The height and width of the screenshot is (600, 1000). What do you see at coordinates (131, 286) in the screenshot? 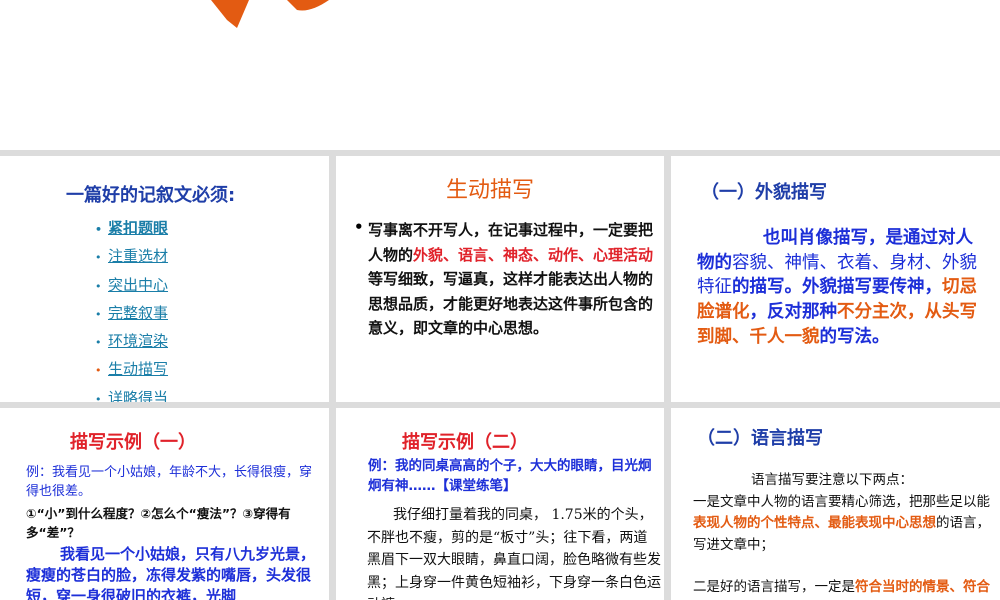
I see `list-item-link: • 突出中心` at bounding box center [131, 286].